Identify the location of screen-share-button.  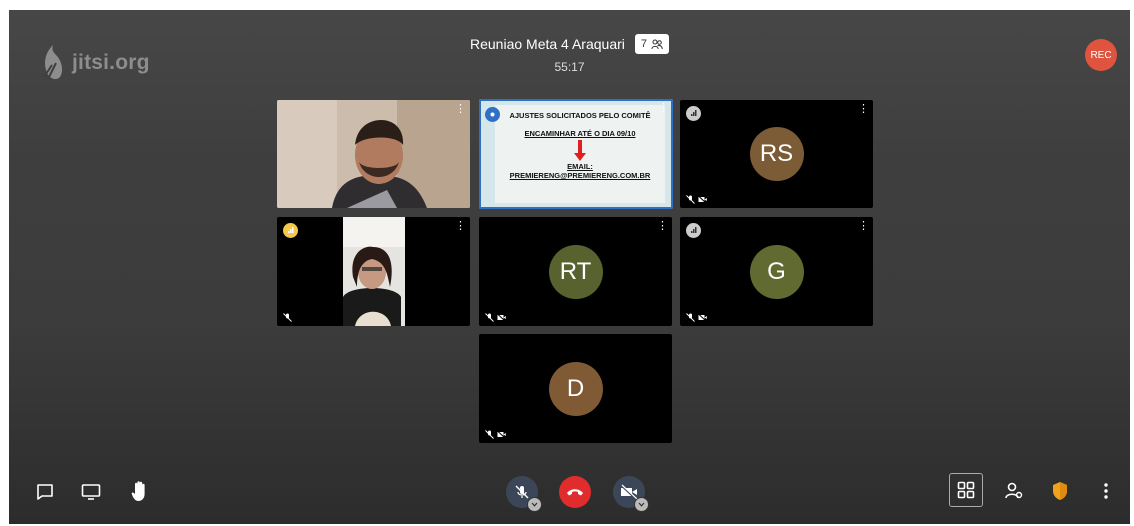
(91, 492).